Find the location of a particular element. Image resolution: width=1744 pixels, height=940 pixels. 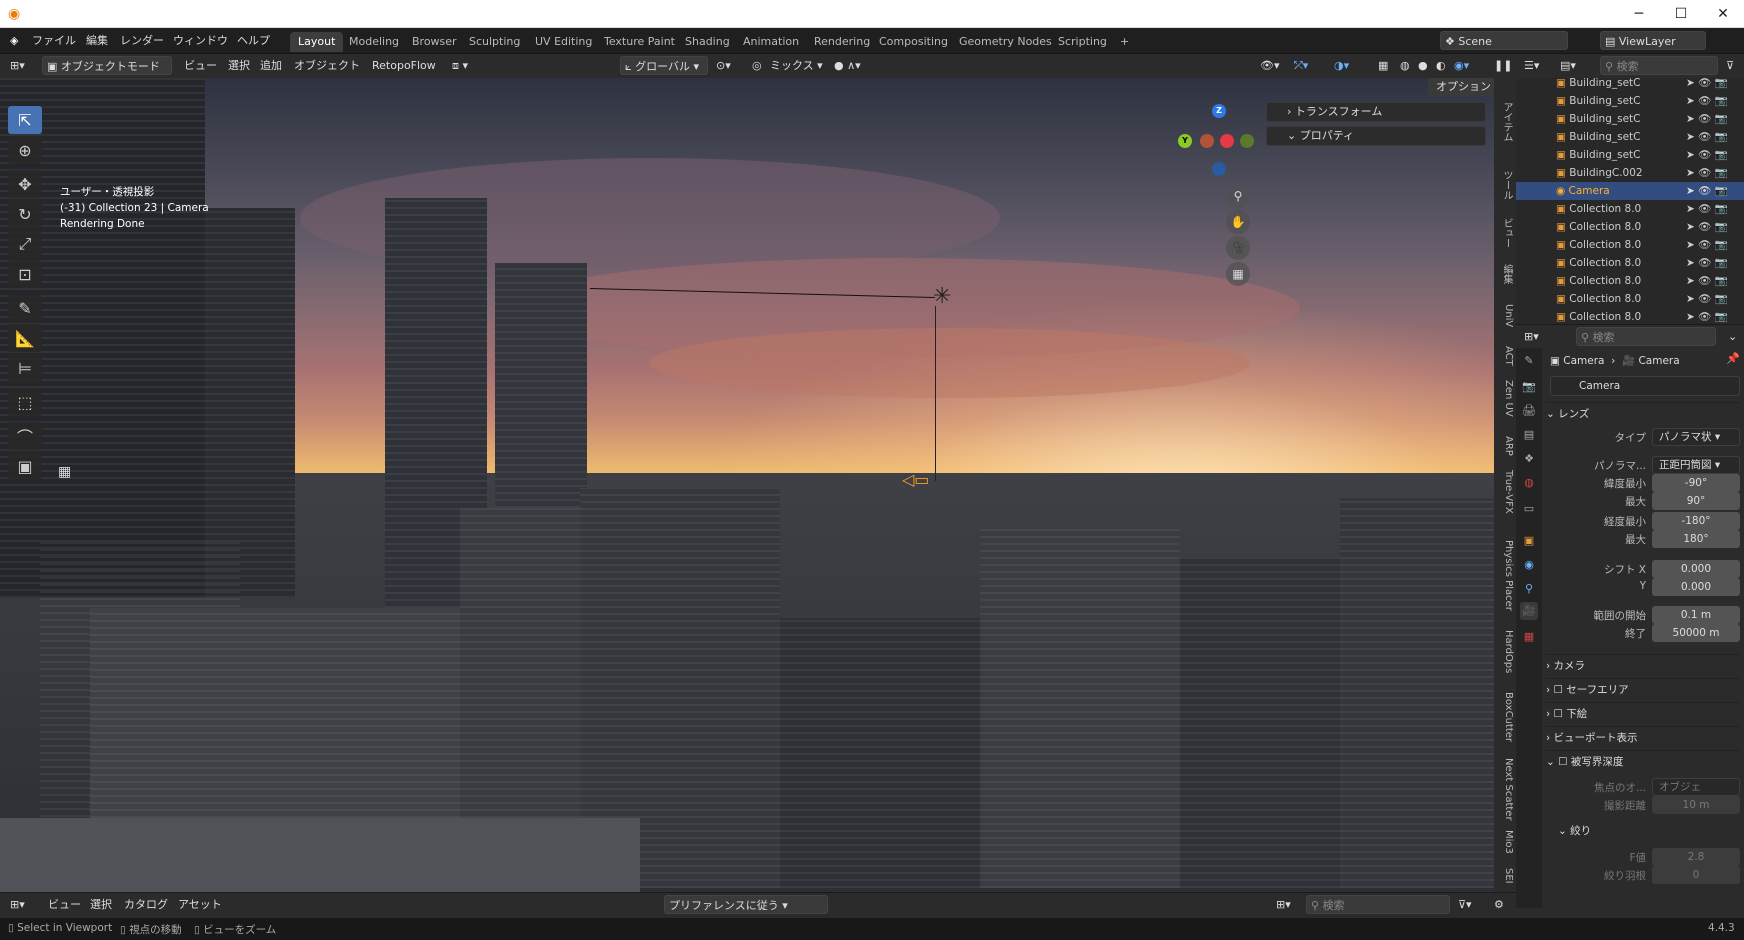

dof-section-header: ⌄ ☐ 被写界深度 is located at coordinates (1643, 761).